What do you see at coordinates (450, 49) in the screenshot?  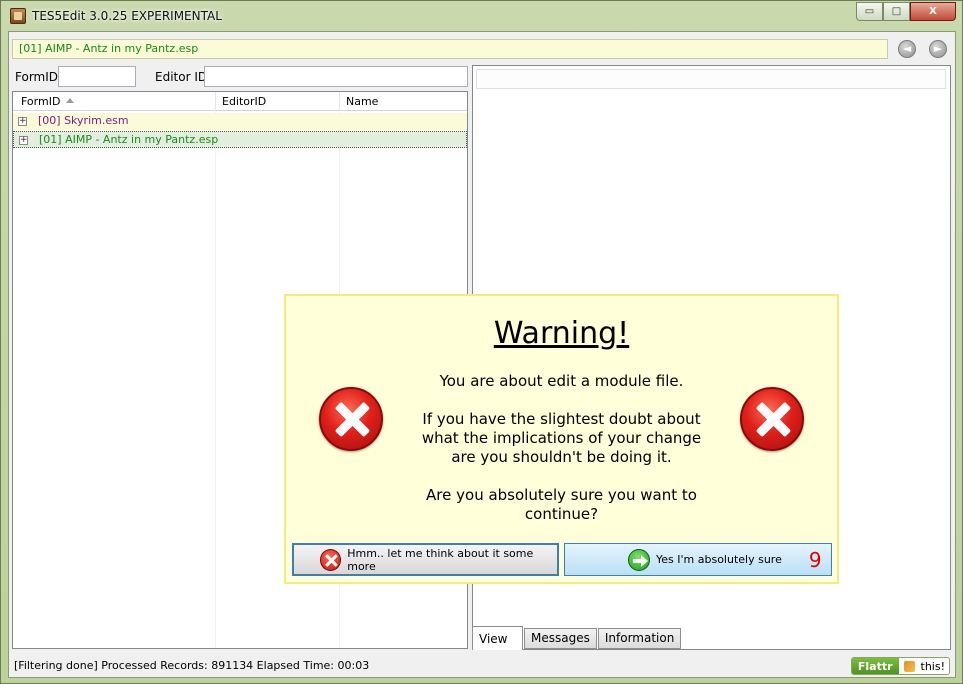 I see `current-file-bar: [01] AIMP - Antz in my Pantz.esp` at bounding box center [450, 49].